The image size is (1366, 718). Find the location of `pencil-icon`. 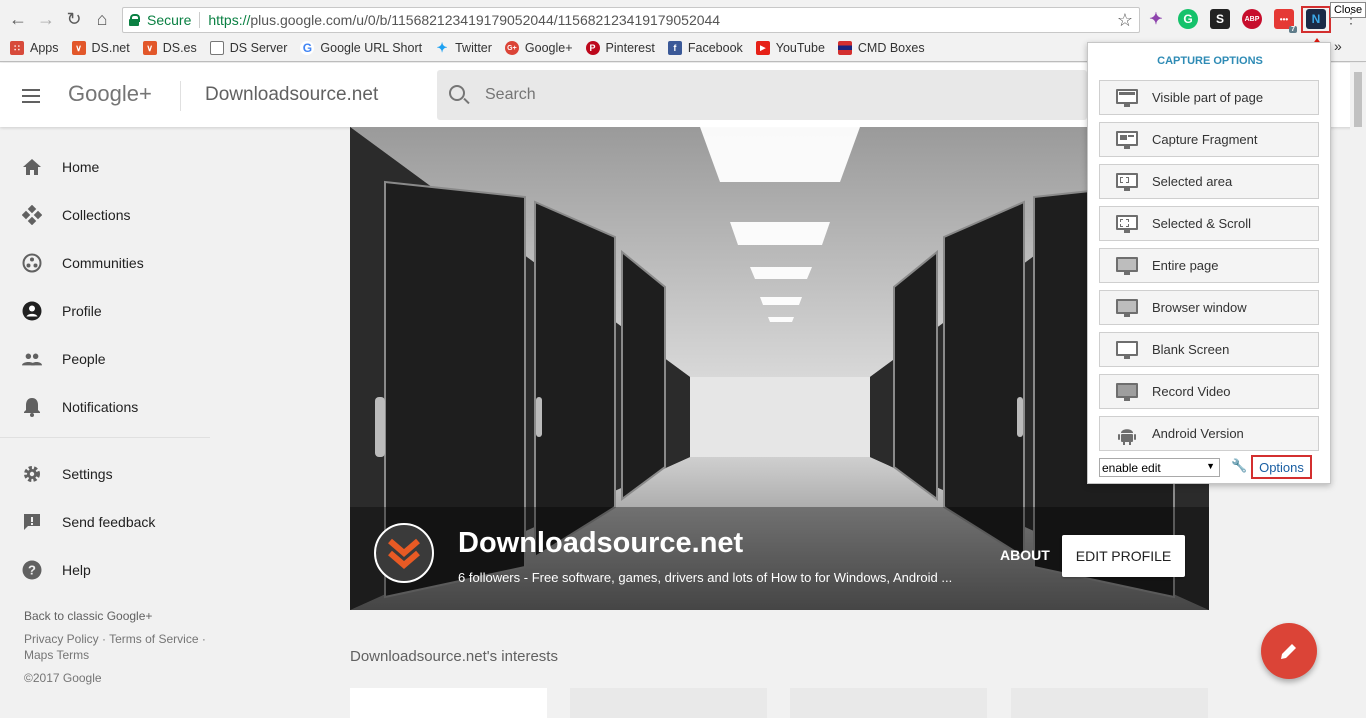

pencil-icon is located at coordinates (1288, 651).